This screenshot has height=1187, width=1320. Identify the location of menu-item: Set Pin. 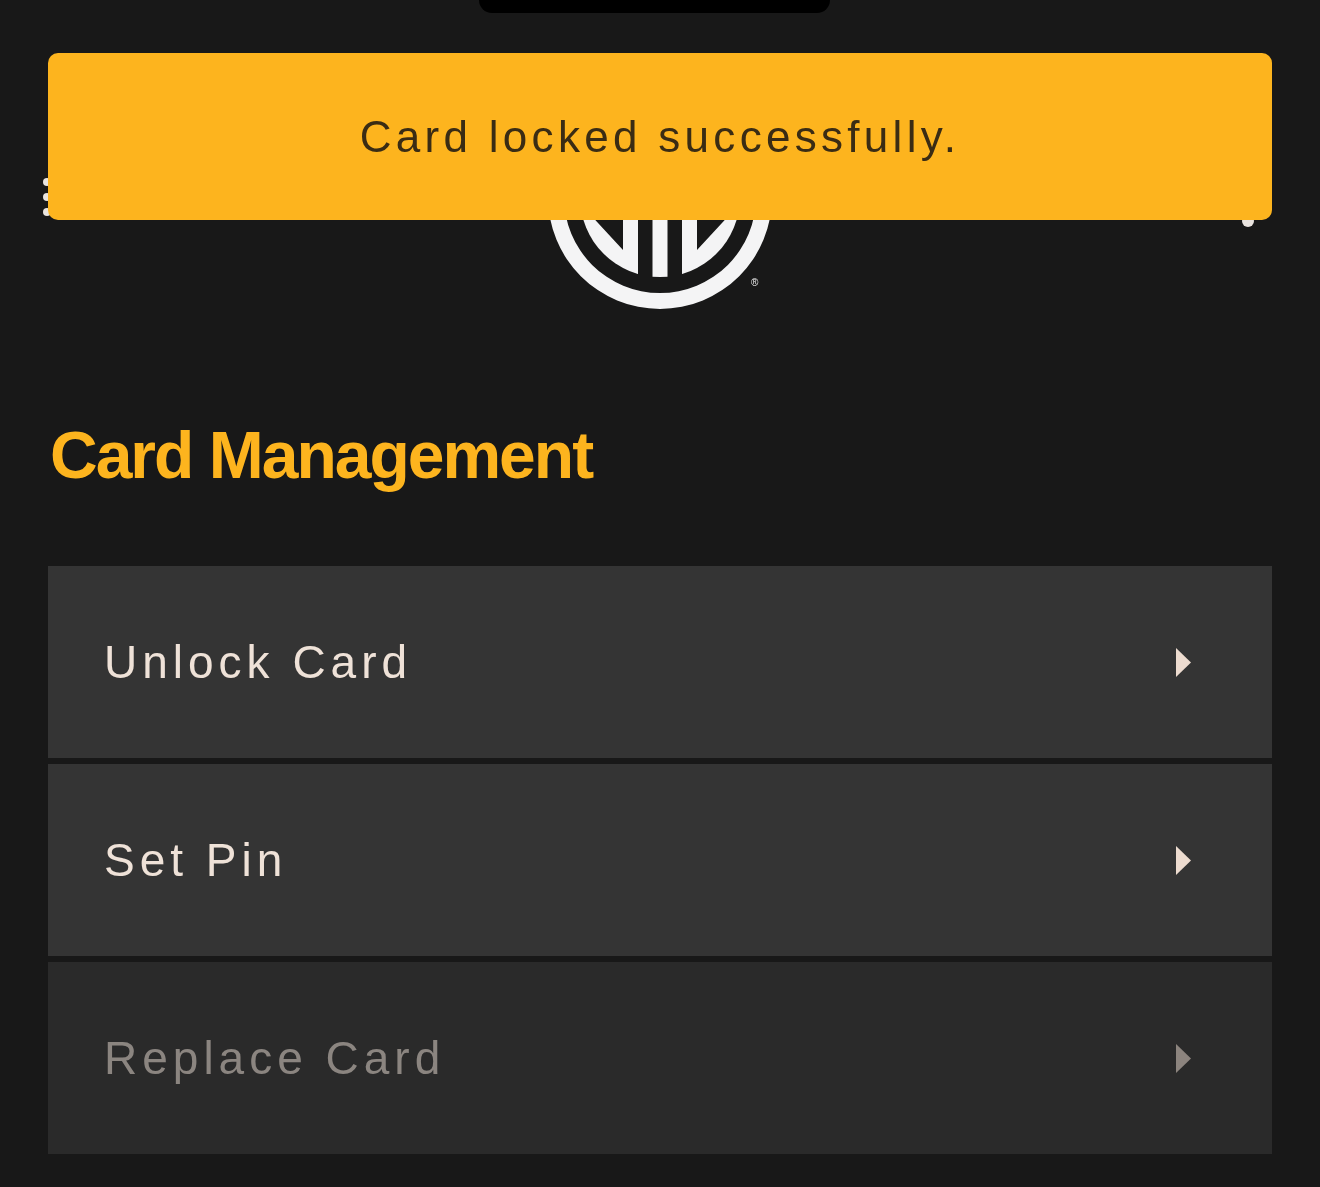
(660, 860).